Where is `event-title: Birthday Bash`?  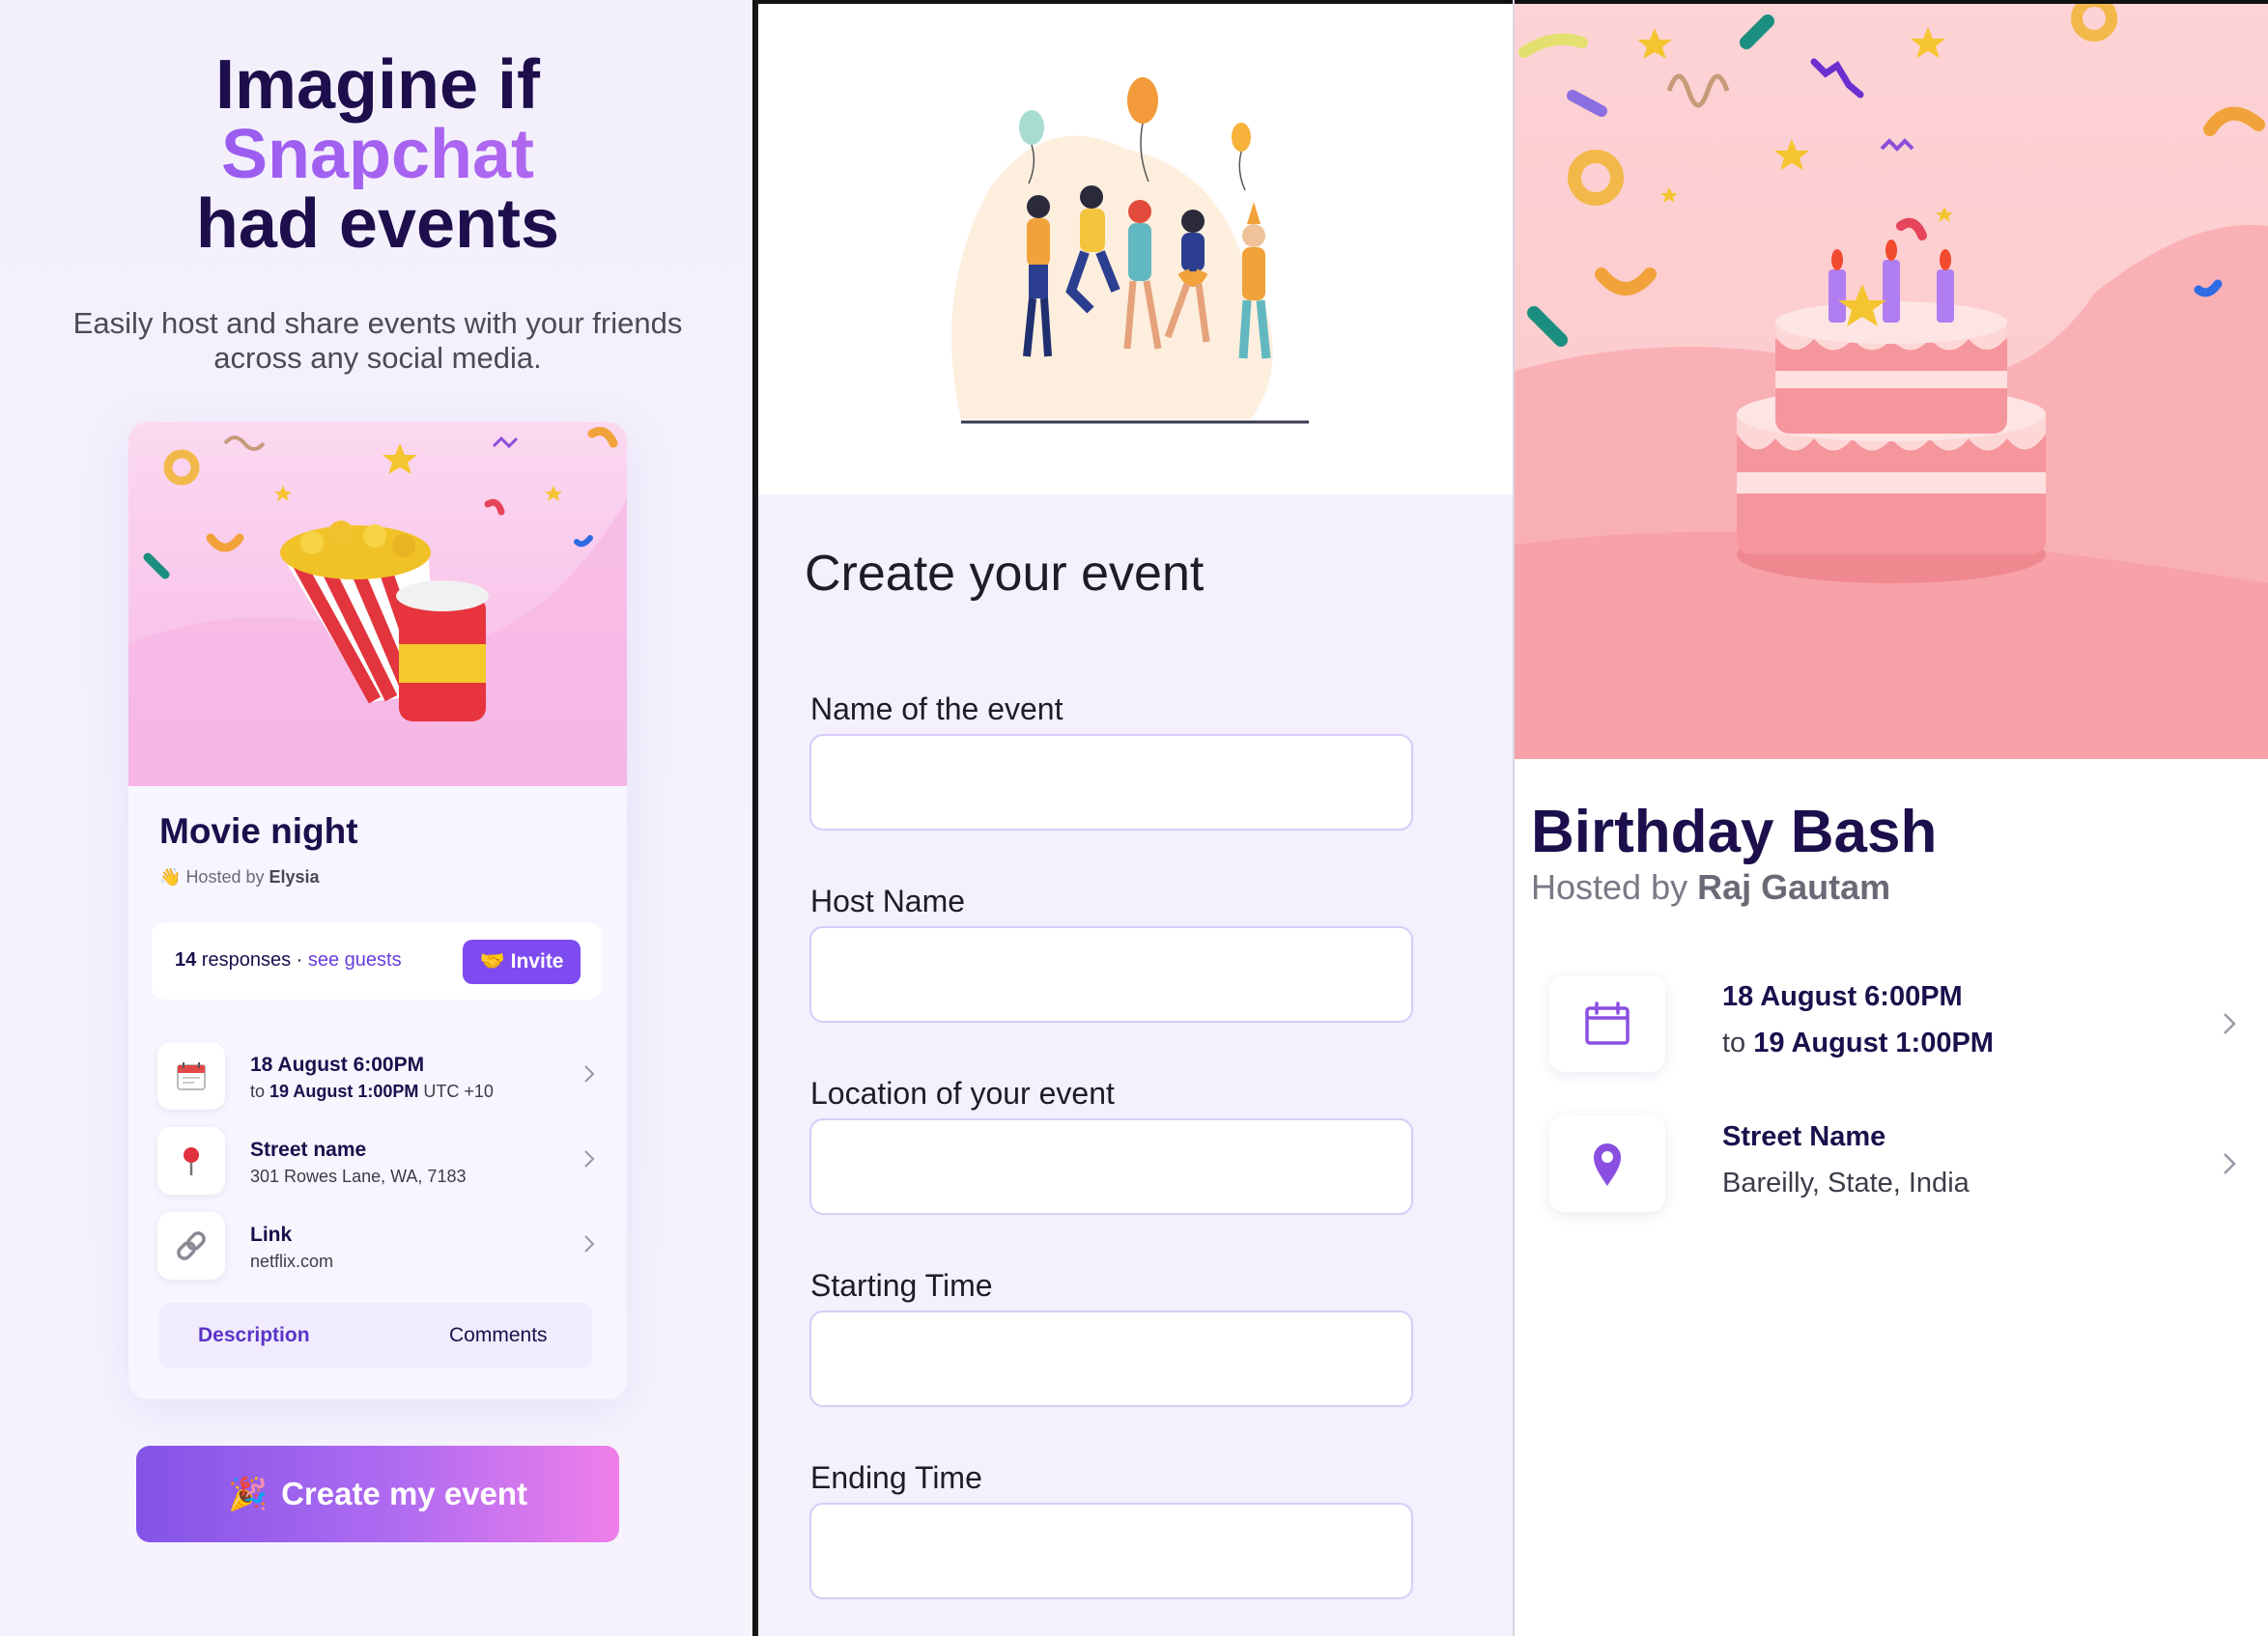 event-title: Birthday Bash is located at coordinates (1734, 832).